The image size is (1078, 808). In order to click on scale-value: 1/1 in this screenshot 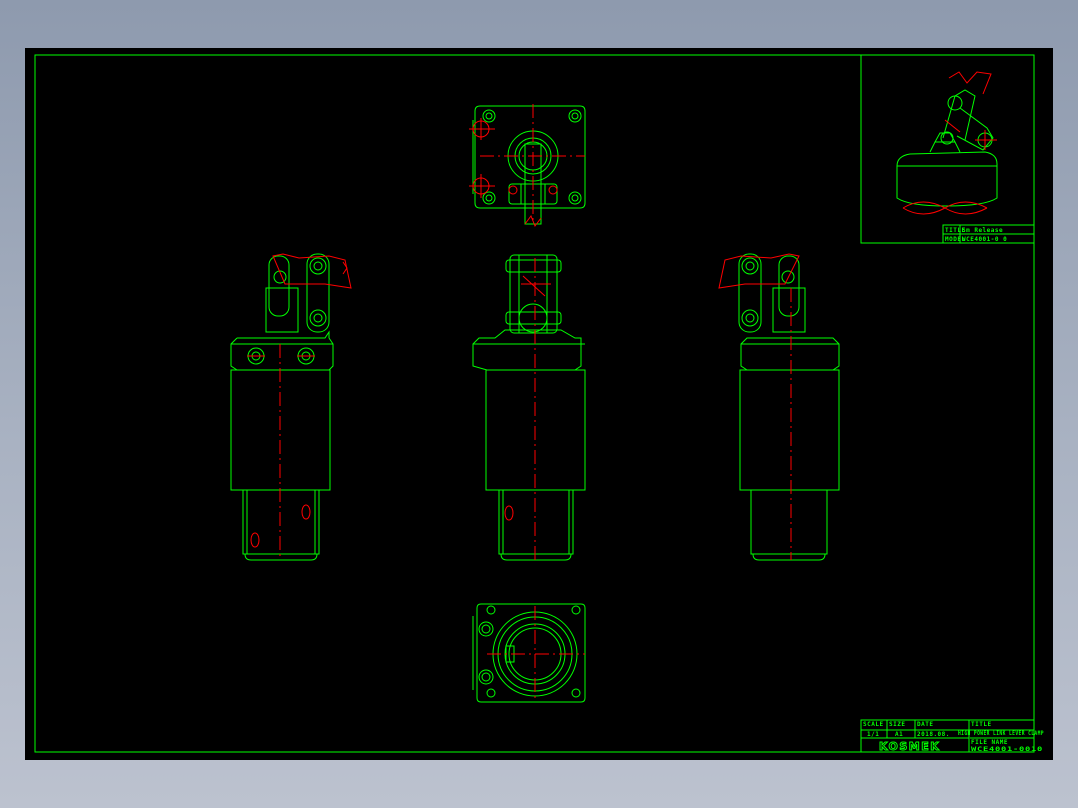, I will do `click(873, 734)`.